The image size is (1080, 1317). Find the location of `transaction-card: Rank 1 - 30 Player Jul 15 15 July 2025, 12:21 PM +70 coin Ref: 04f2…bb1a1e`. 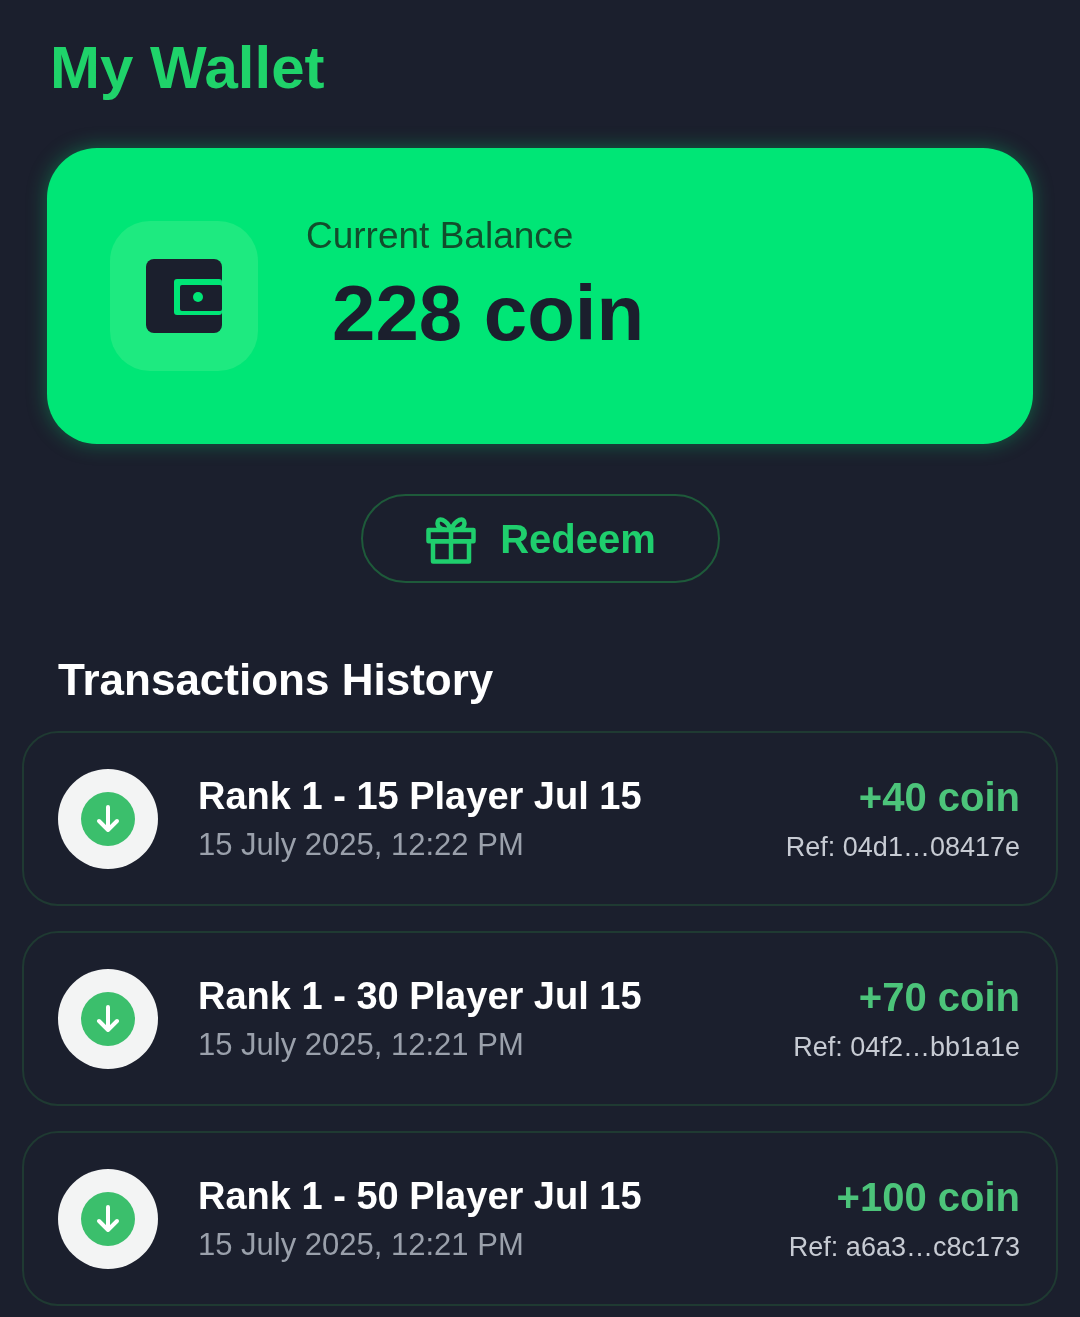

transaction-card: Rank 1 - 30 Player Jul 15 15 July 2025, 12:21 PM +70 coin Ref: 04f2…bb1a1e is located at coordinates (540, 1018).